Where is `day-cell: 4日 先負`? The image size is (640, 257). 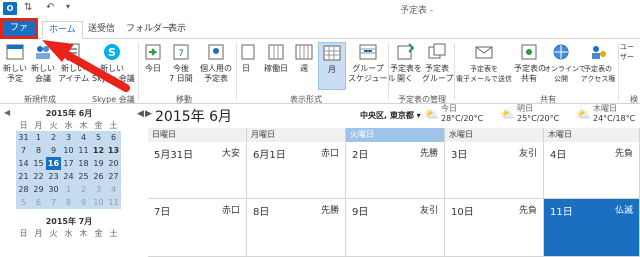
day-cell: 4日 先負 is located at coordinates (592, 170).